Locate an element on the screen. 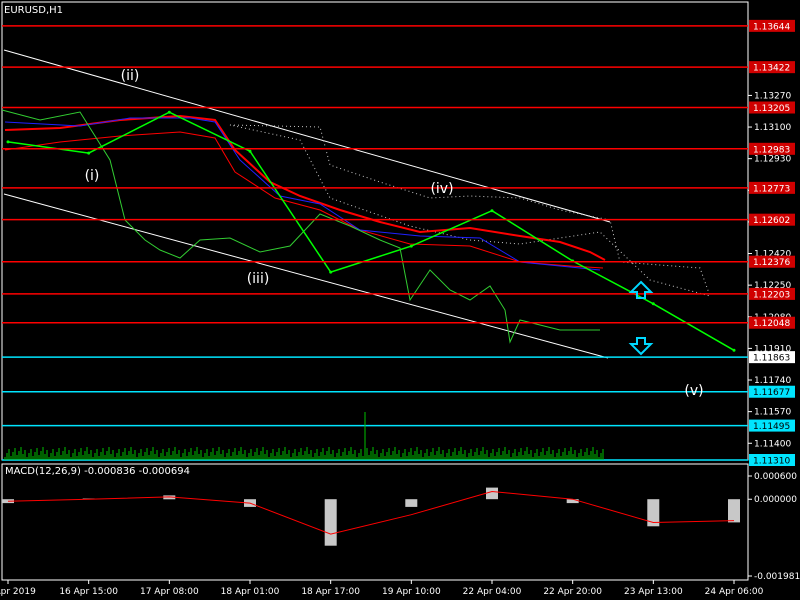 This screenshot has height=600, width=800. level-badge-label: 1.12983 is located at coordinates (771, 150).